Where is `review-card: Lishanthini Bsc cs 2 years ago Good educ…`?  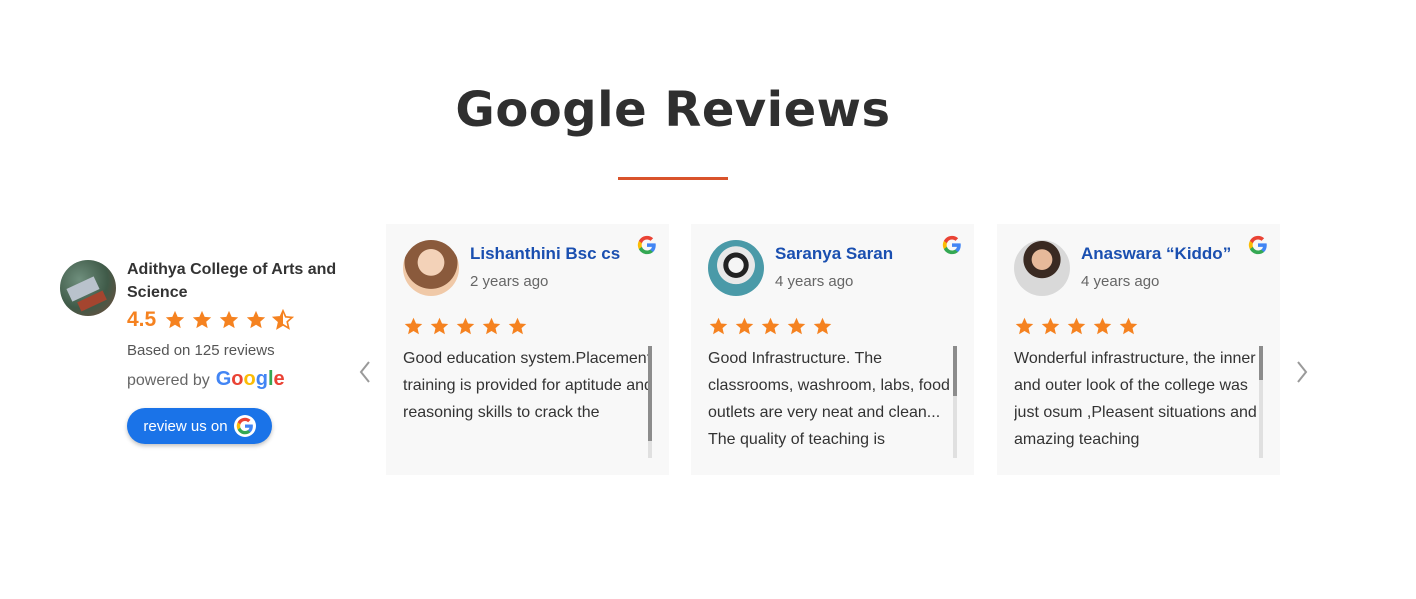 review-card: Lishanthini Bsc cs 2 years ago Good educ… is located at coordinates (527, 349).